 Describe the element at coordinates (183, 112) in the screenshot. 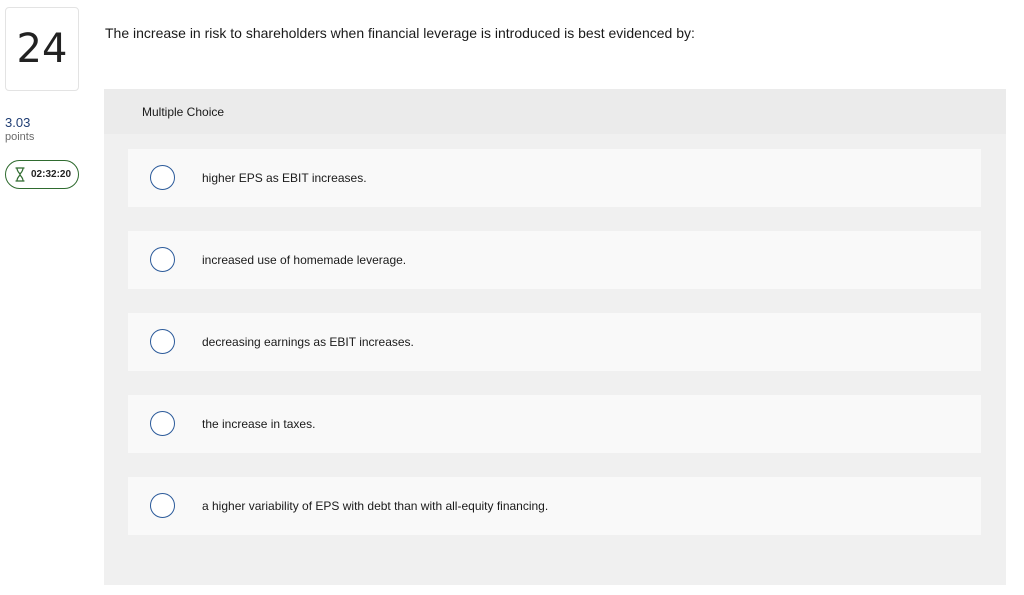

I see `answer-type-label: Multiple Choice` at that location.